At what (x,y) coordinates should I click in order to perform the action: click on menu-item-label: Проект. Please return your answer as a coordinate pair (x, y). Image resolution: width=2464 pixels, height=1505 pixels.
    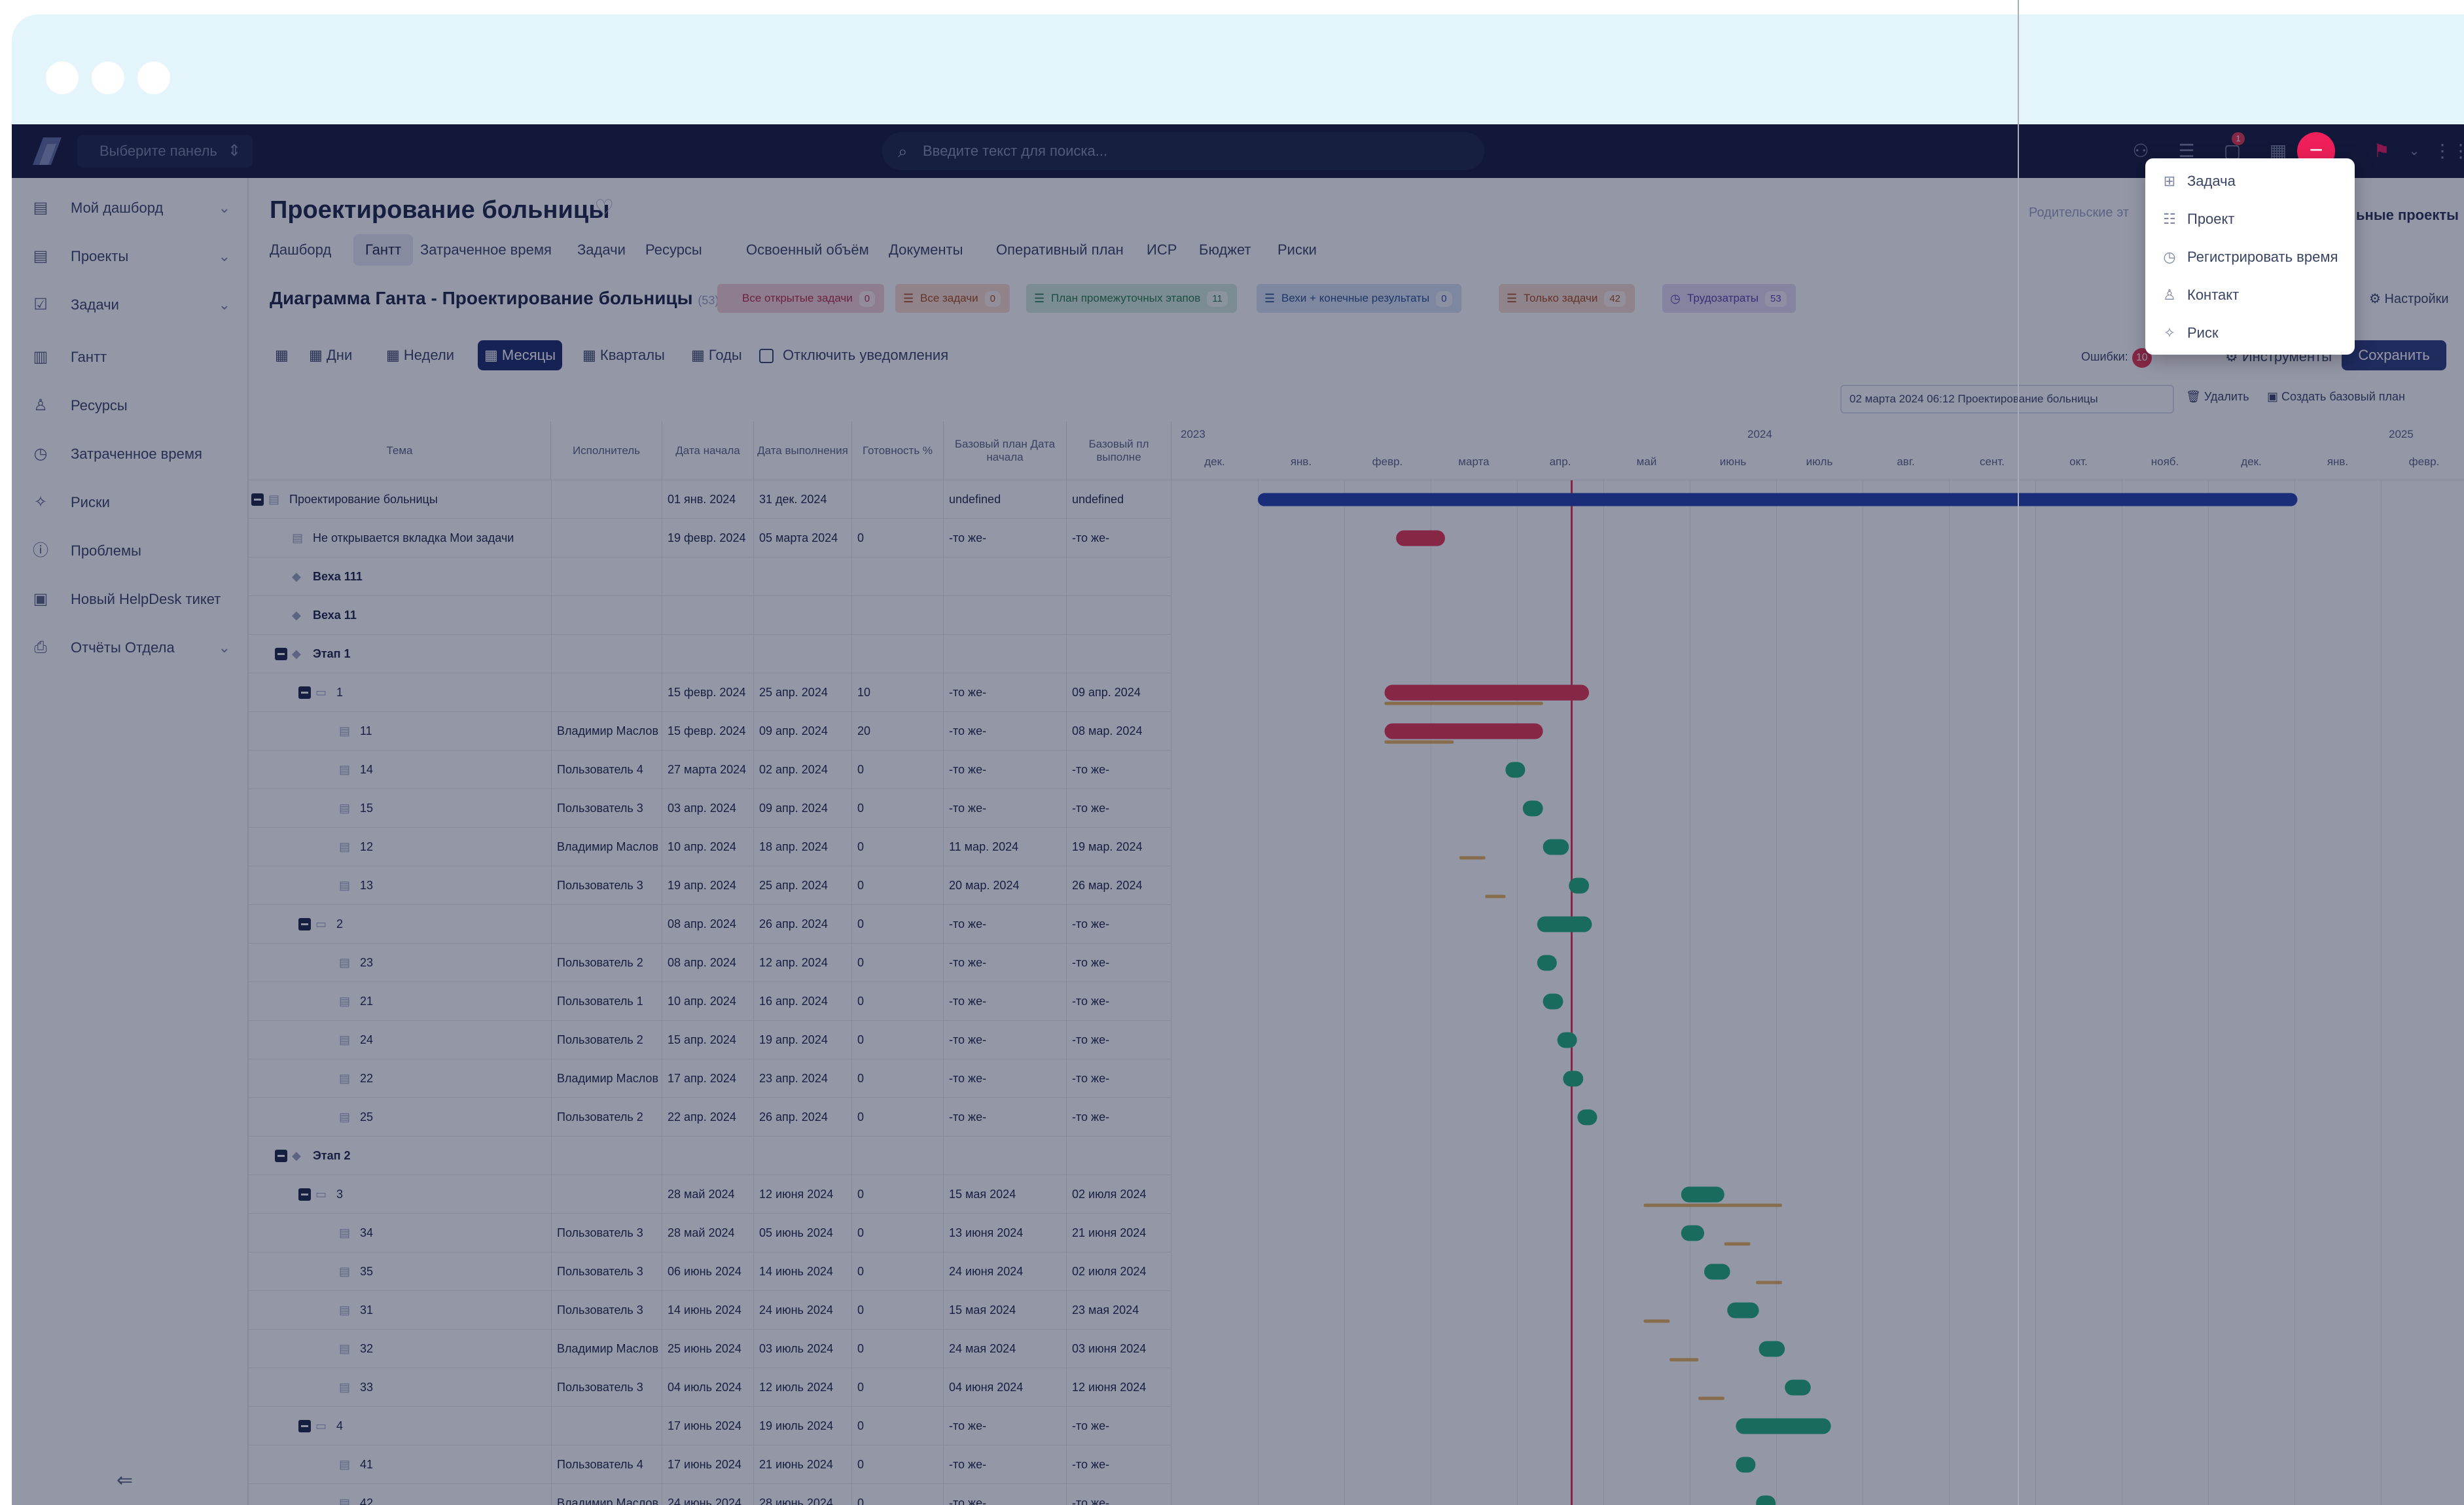
    Looking at the image, I should click on (2211, 219).